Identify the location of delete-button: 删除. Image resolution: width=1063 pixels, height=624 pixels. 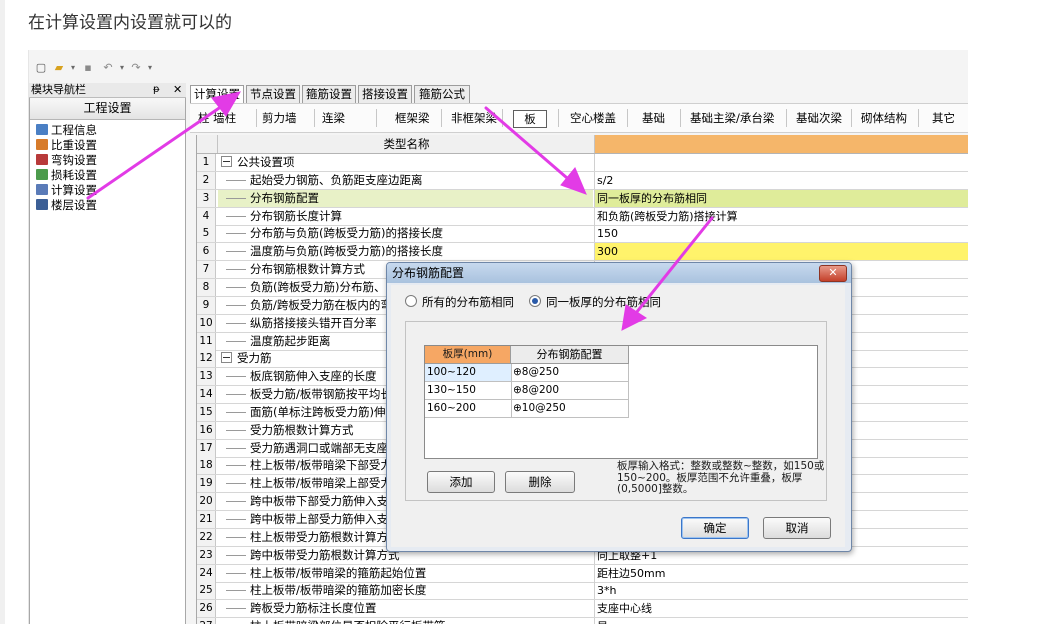
(540, 482).